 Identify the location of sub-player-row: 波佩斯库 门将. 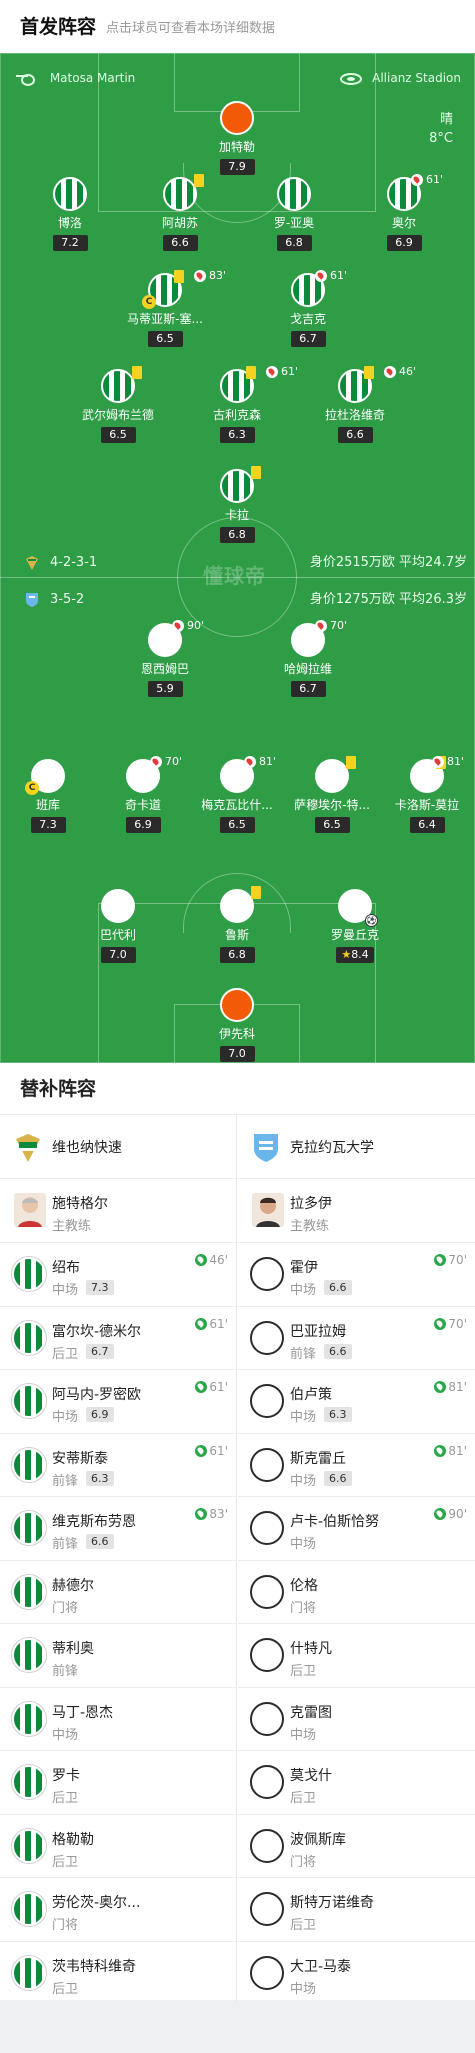
(356, 1846).